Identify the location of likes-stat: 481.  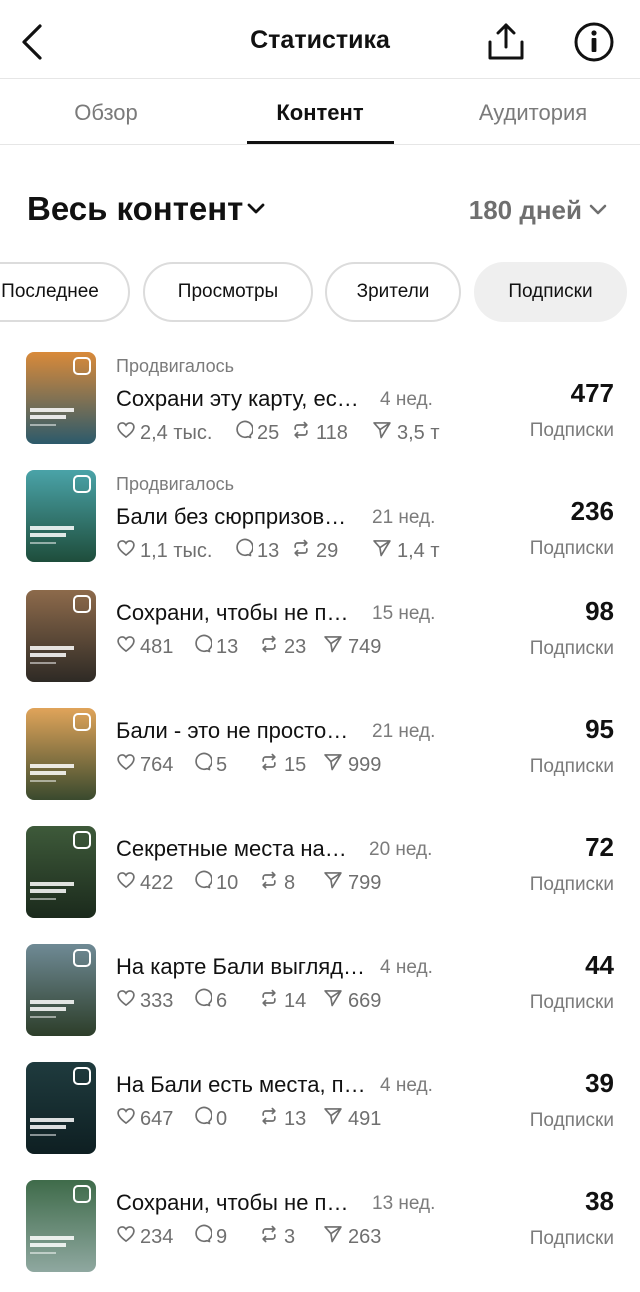
(144, 647).